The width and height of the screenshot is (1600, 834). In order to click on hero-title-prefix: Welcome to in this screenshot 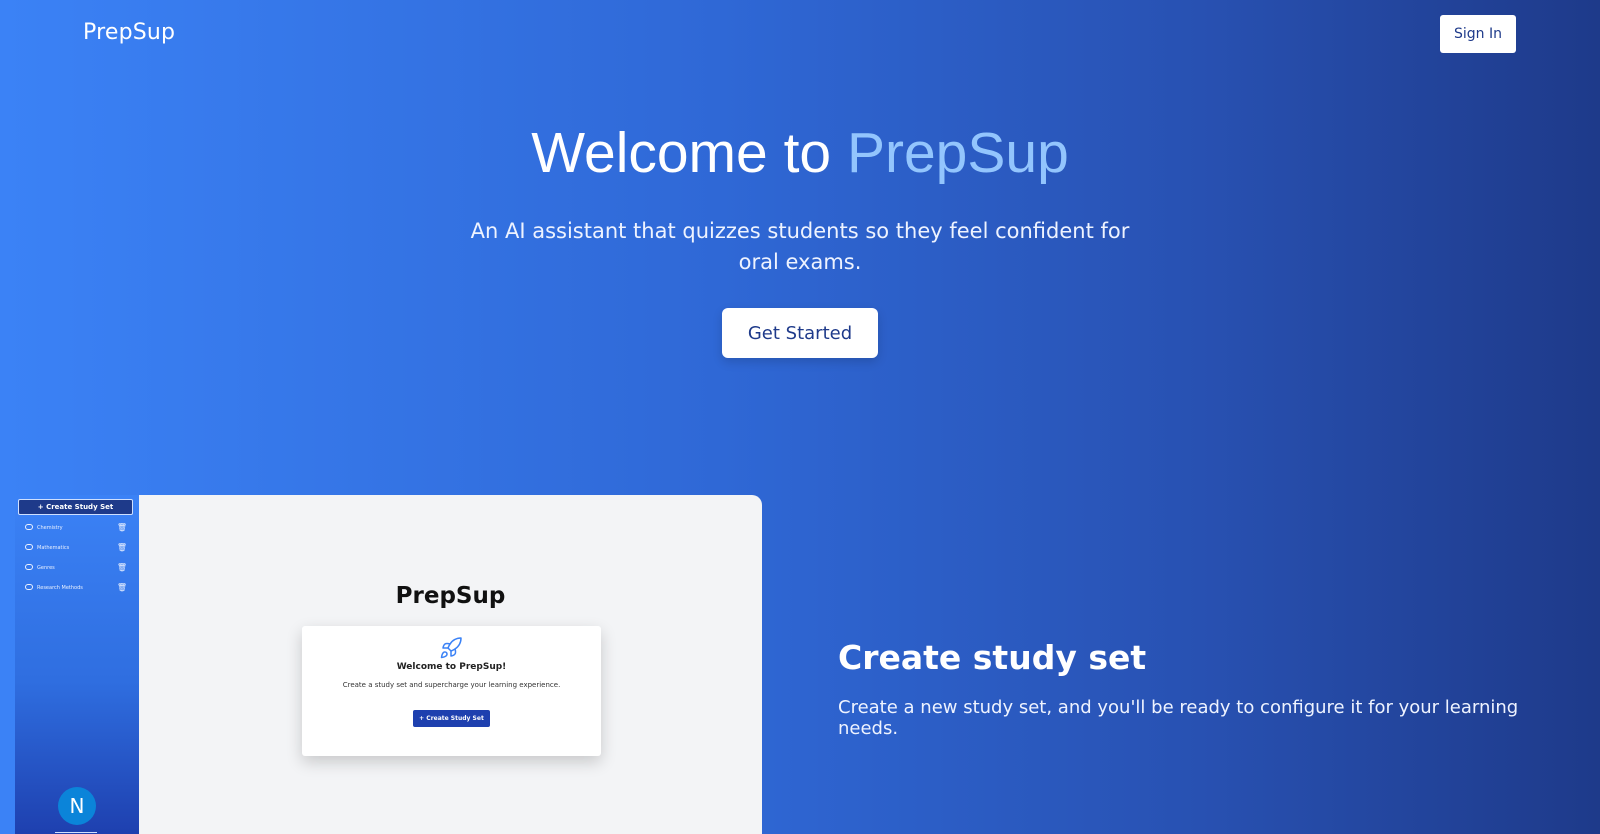, I will do `click(681, 153)`.